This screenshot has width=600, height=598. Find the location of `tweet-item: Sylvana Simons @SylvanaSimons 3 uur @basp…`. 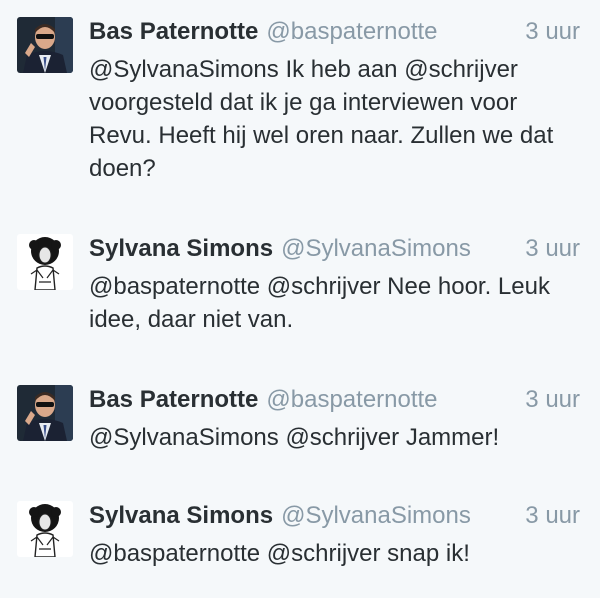

tweet-item: Sylvana Simons @SylvanaSimons 3 uur @basp… is located at coordinates (300, 536).